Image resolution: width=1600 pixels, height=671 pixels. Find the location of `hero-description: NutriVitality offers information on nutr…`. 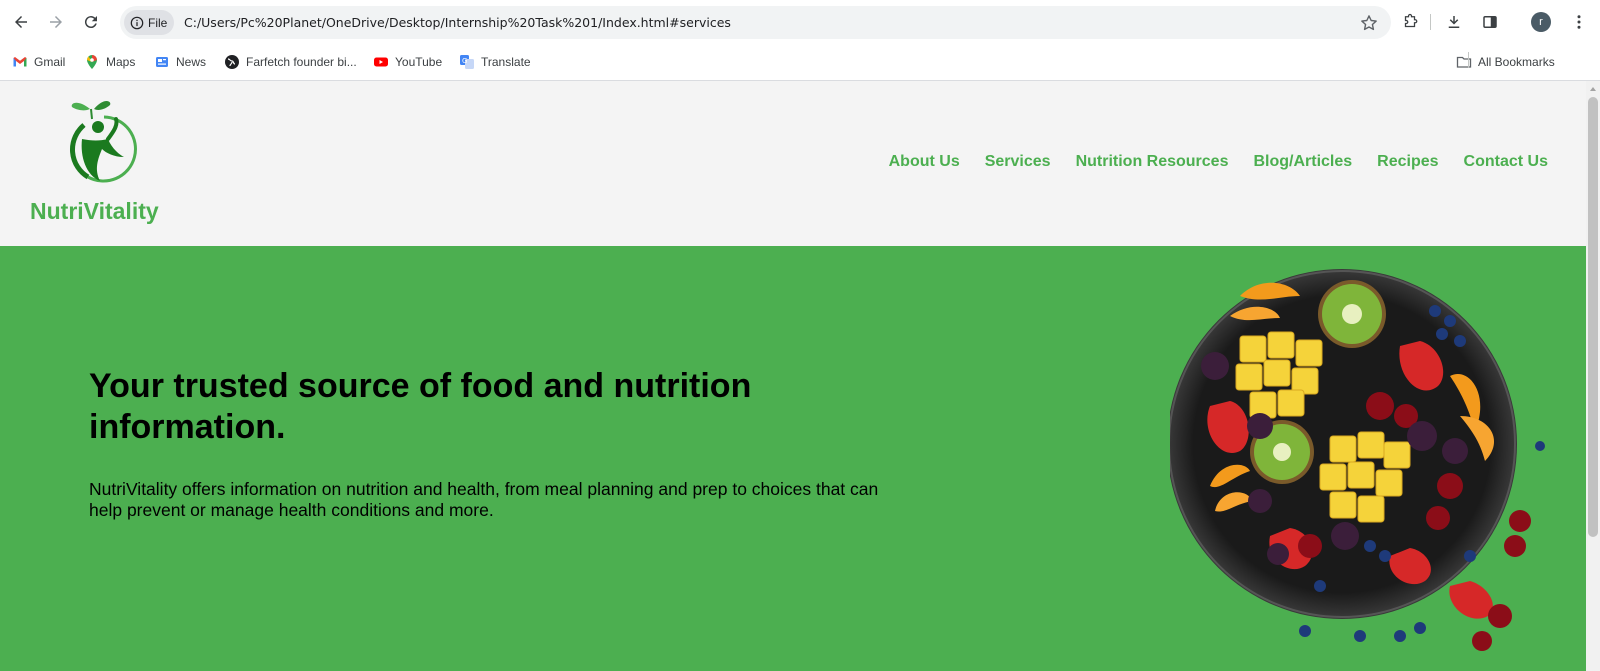

hero-description: NutriVitality offers information on nutr… is located at coordinates (484, 500).